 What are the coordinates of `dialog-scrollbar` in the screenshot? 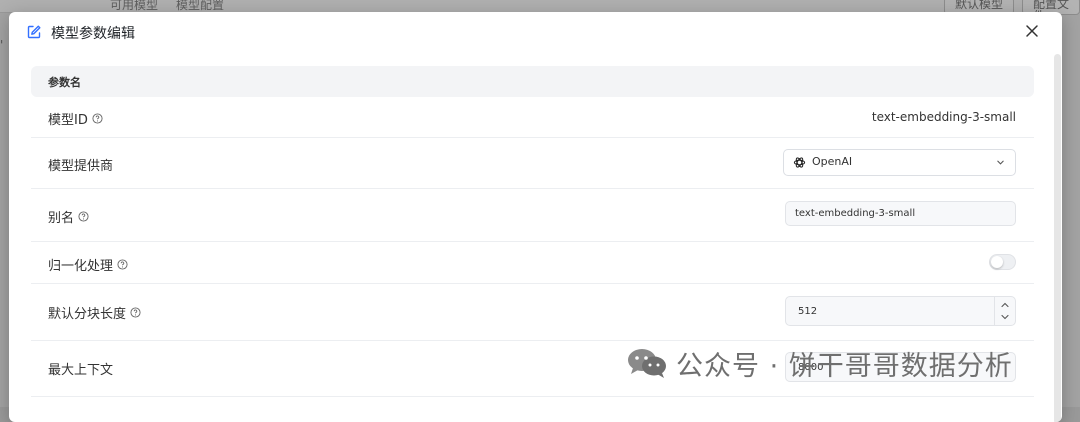 It's located at (1057, 238).